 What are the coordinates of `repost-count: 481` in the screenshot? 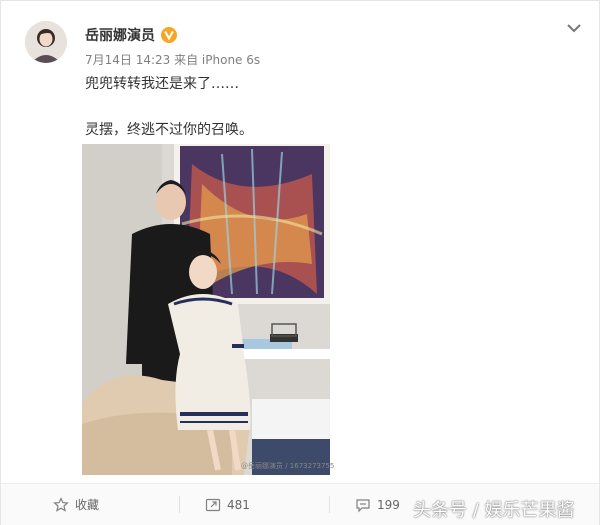 It's located at (238, 504).